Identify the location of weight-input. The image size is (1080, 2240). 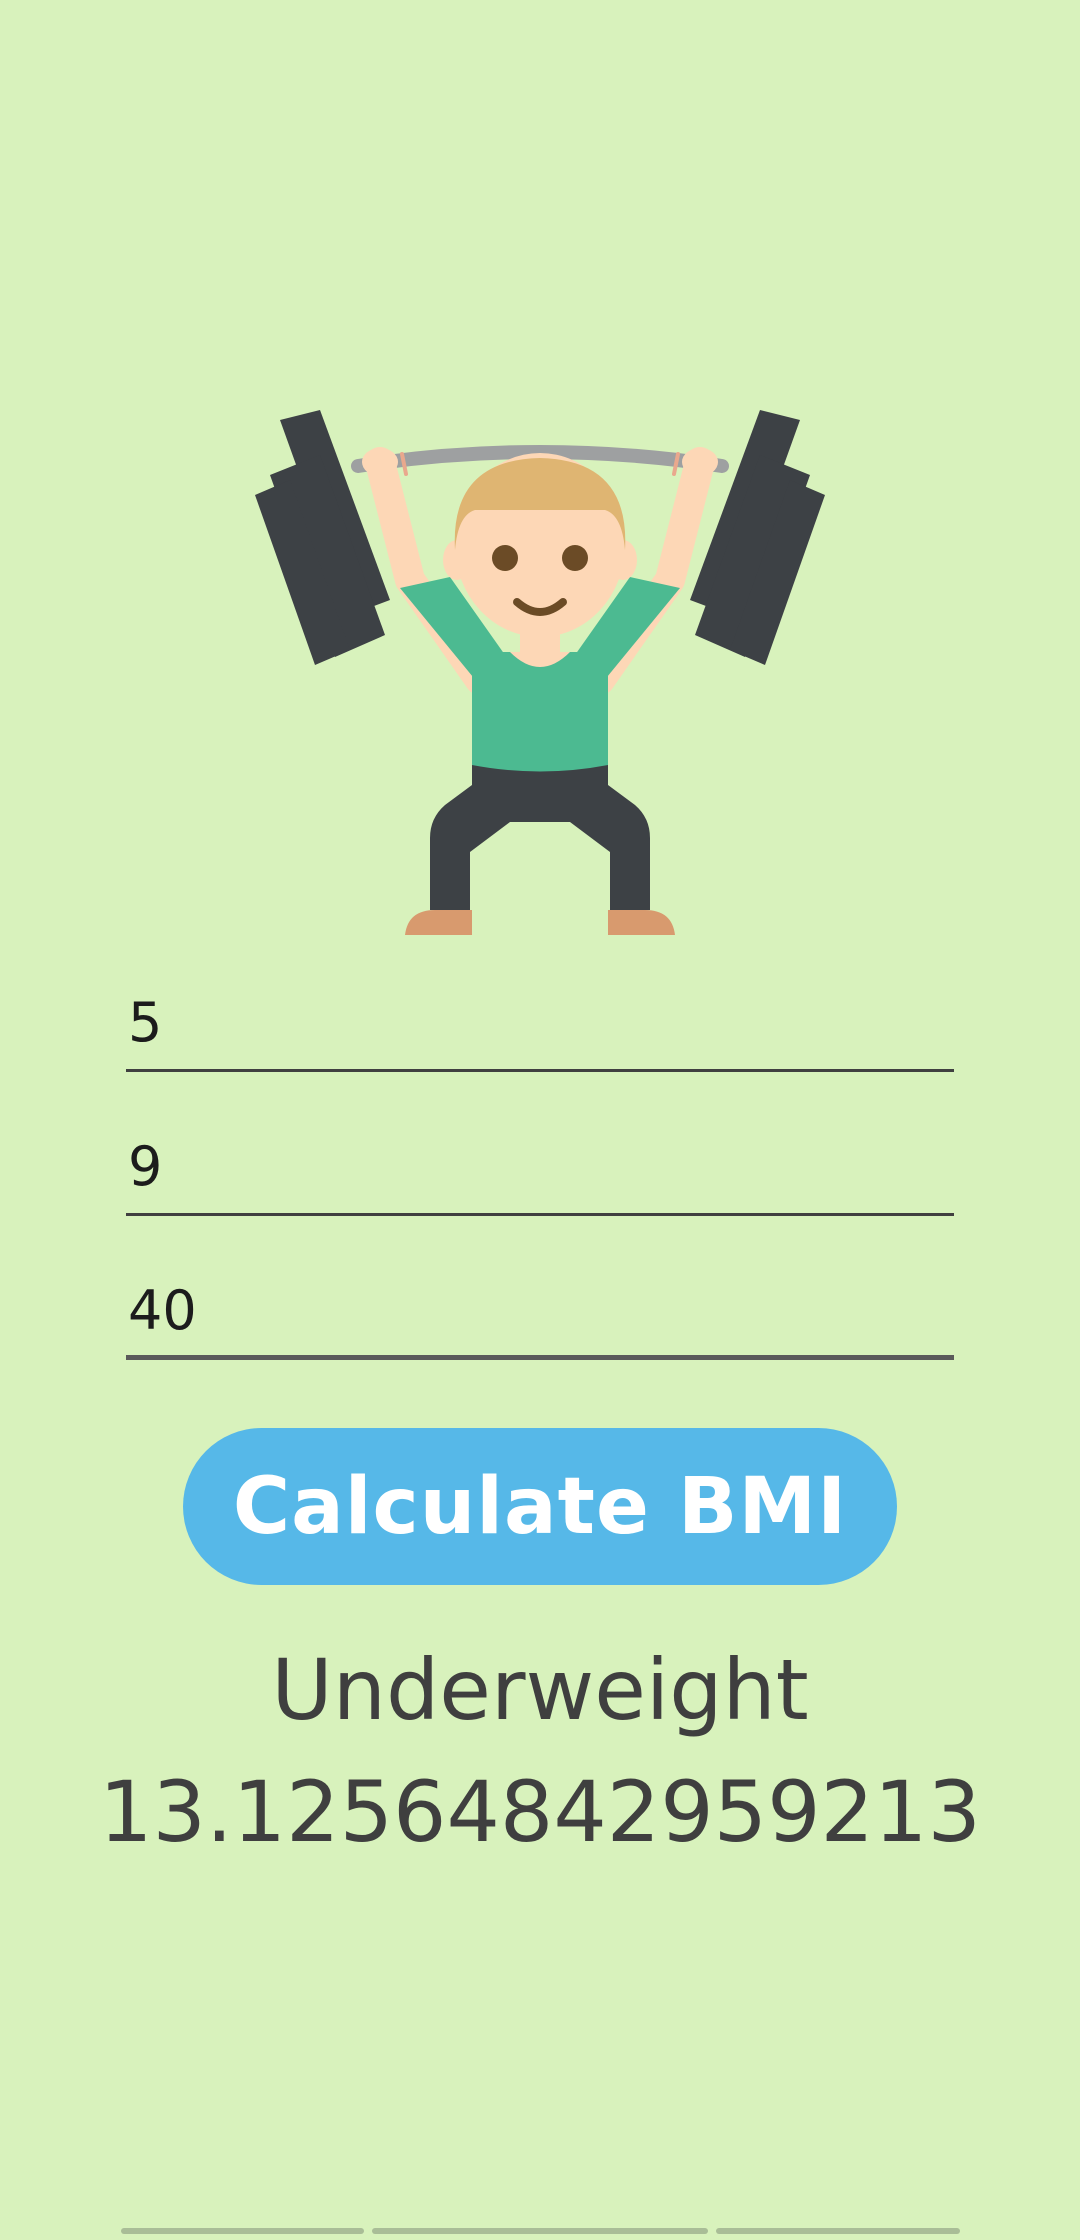
(540, 1310).